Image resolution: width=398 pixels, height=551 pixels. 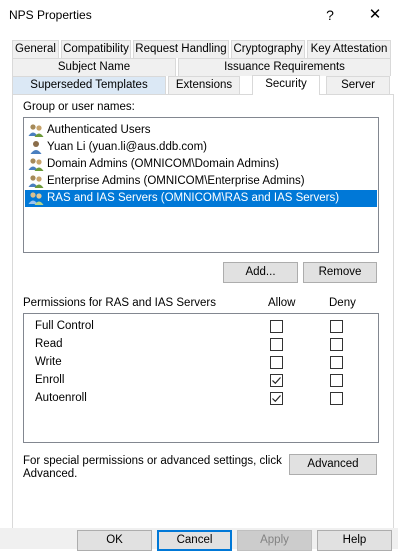 What do you see at coordinates (49, 344) in the screenshot?
I see `permission-name: Read` at bounding box center [49, 344].